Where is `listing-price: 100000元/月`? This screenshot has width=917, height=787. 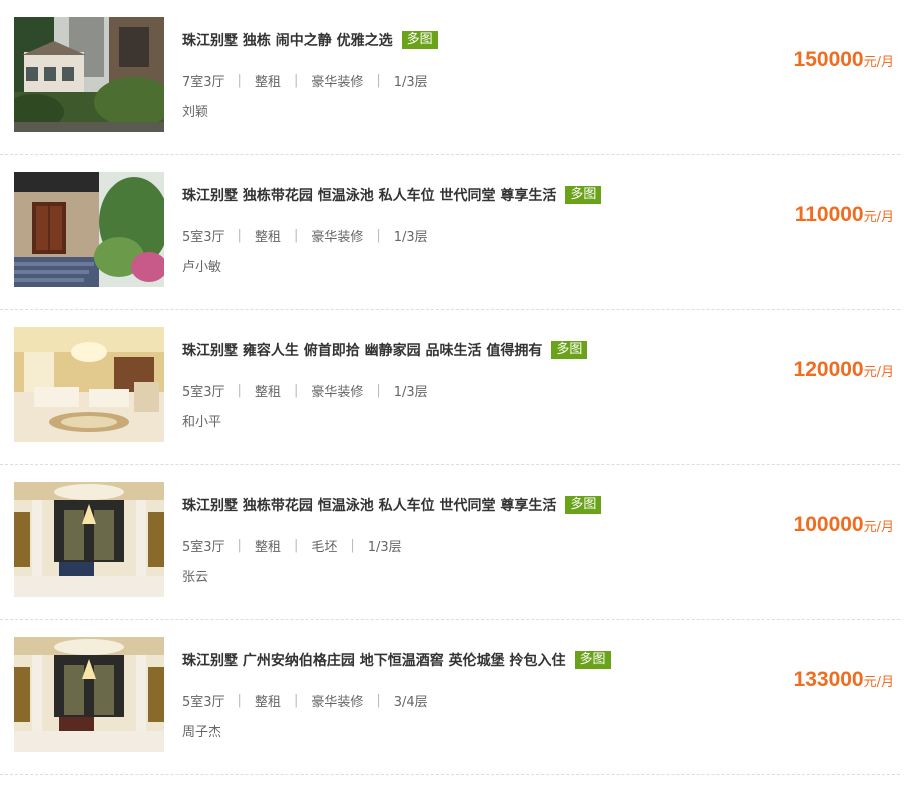 listing-price: 100000元/月 is located at coordinates (844, 525).